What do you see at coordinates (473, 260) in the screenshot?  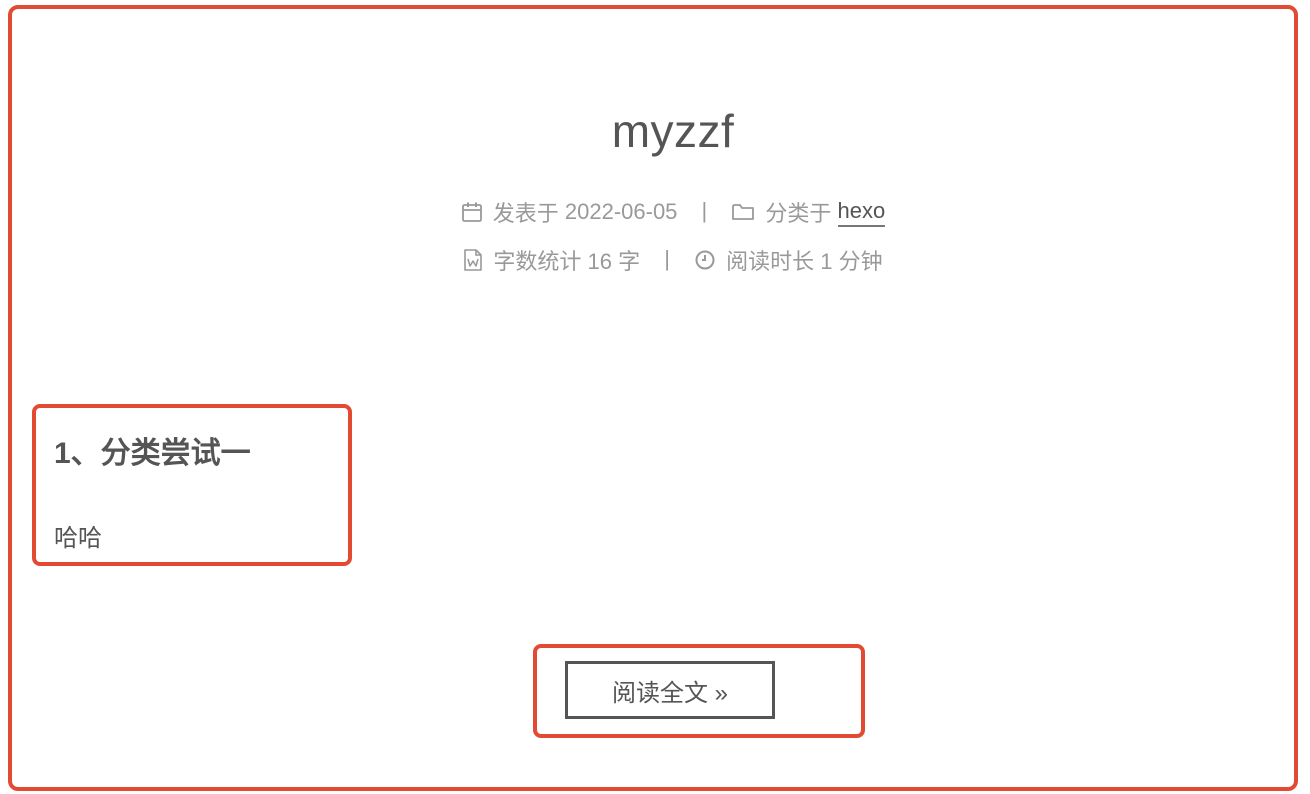 I see `file-word-icon` at bounding box center [473, 260].